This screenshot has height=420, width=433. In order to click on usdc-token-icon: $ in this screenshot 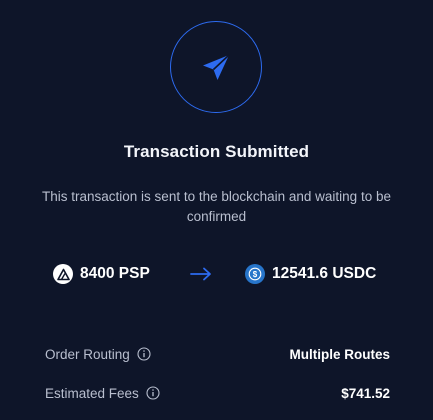, I will do `click(255, 274)`.